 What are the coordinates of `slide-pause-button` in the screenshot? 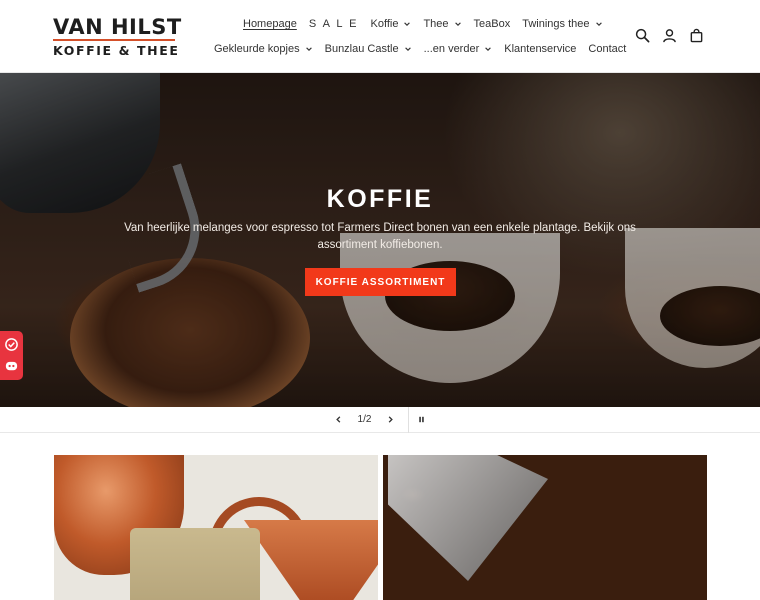 It's located at (422, 420).